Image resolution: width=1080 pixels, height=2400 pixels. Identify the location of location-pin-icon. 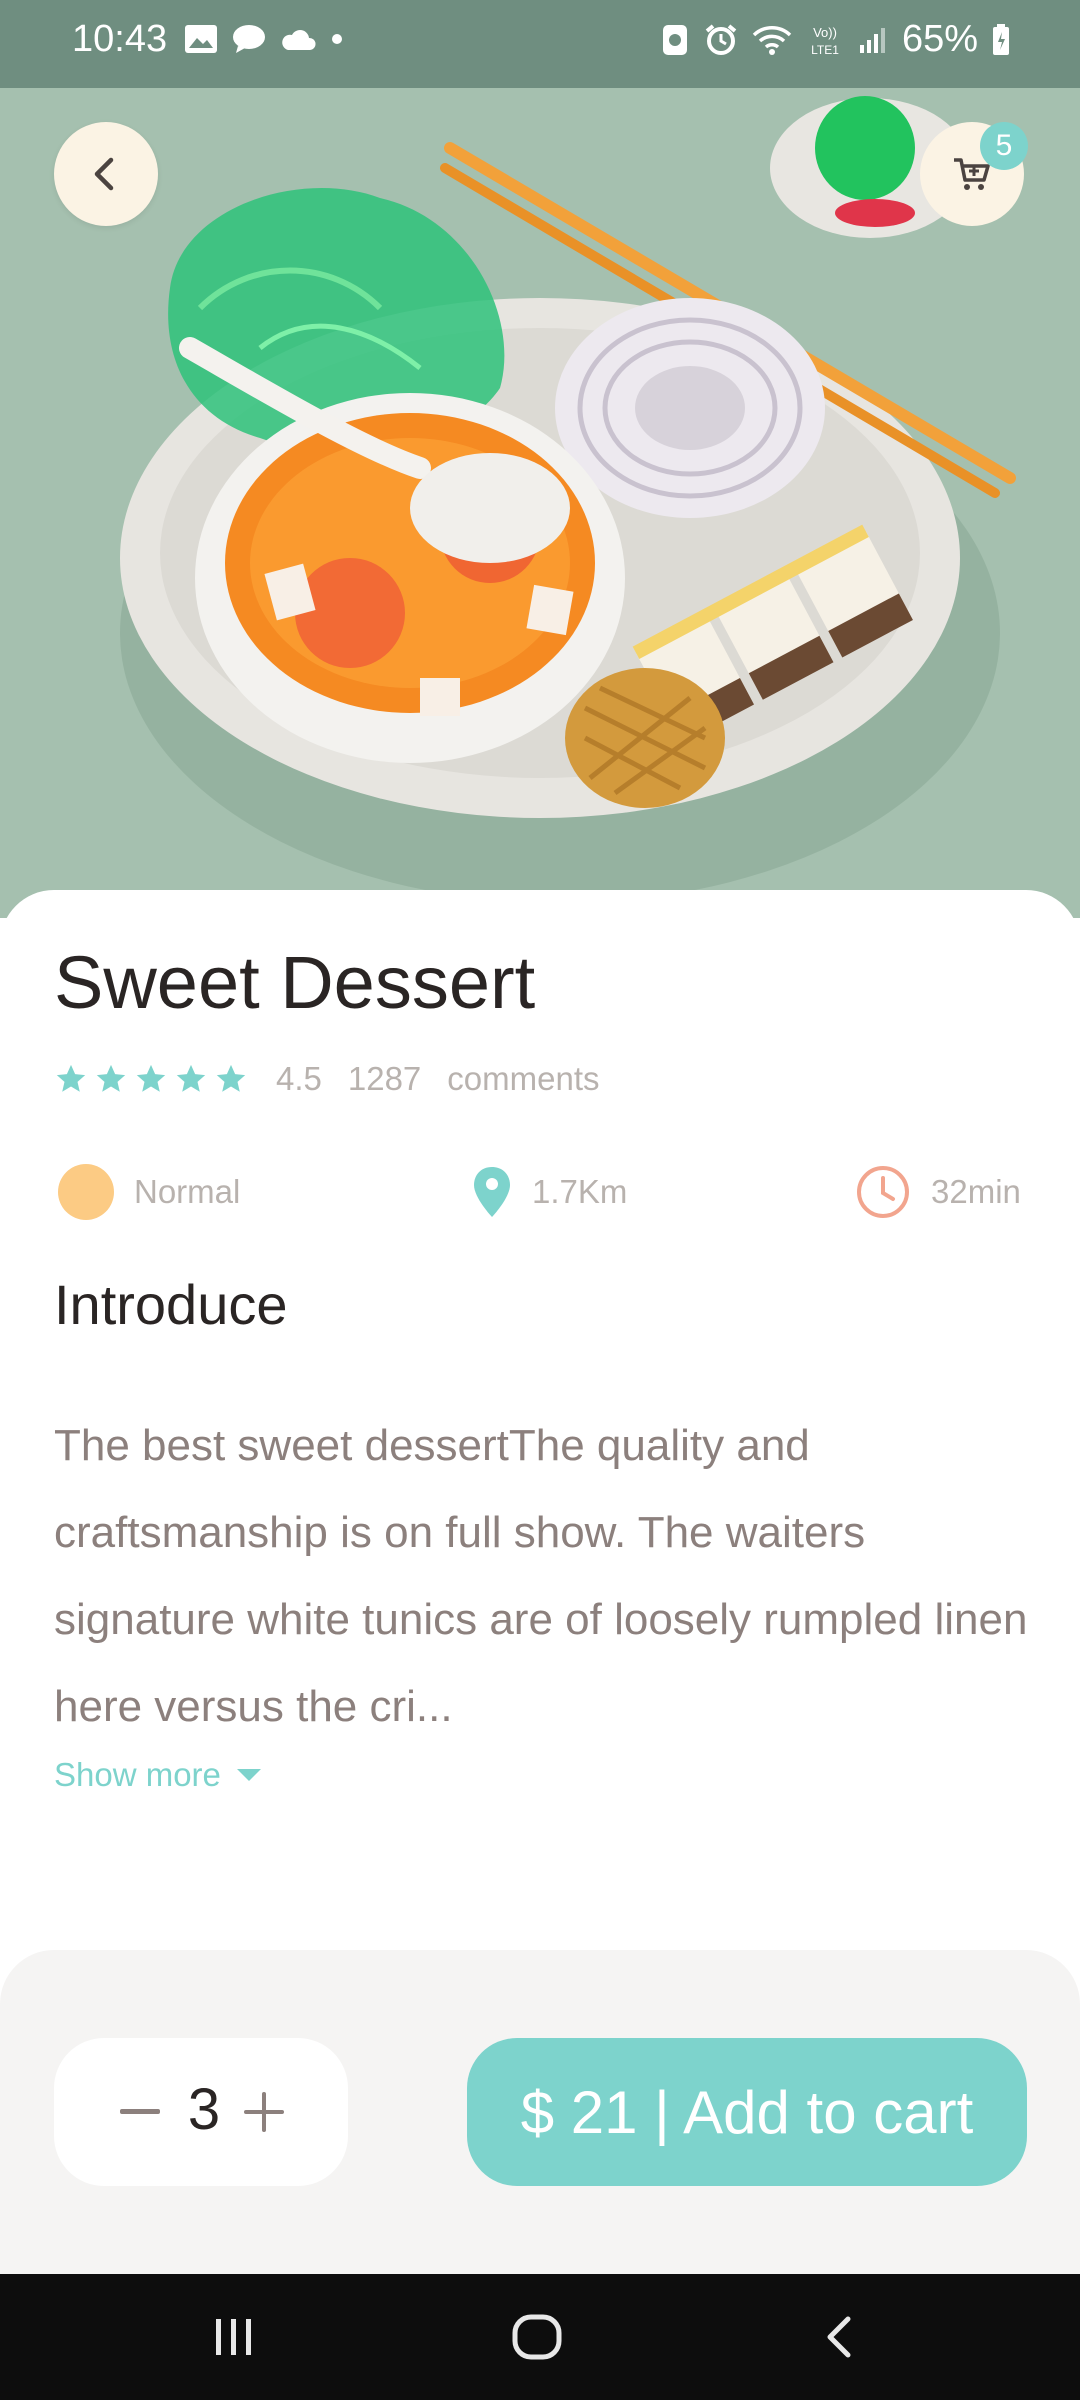
(492, 1192).